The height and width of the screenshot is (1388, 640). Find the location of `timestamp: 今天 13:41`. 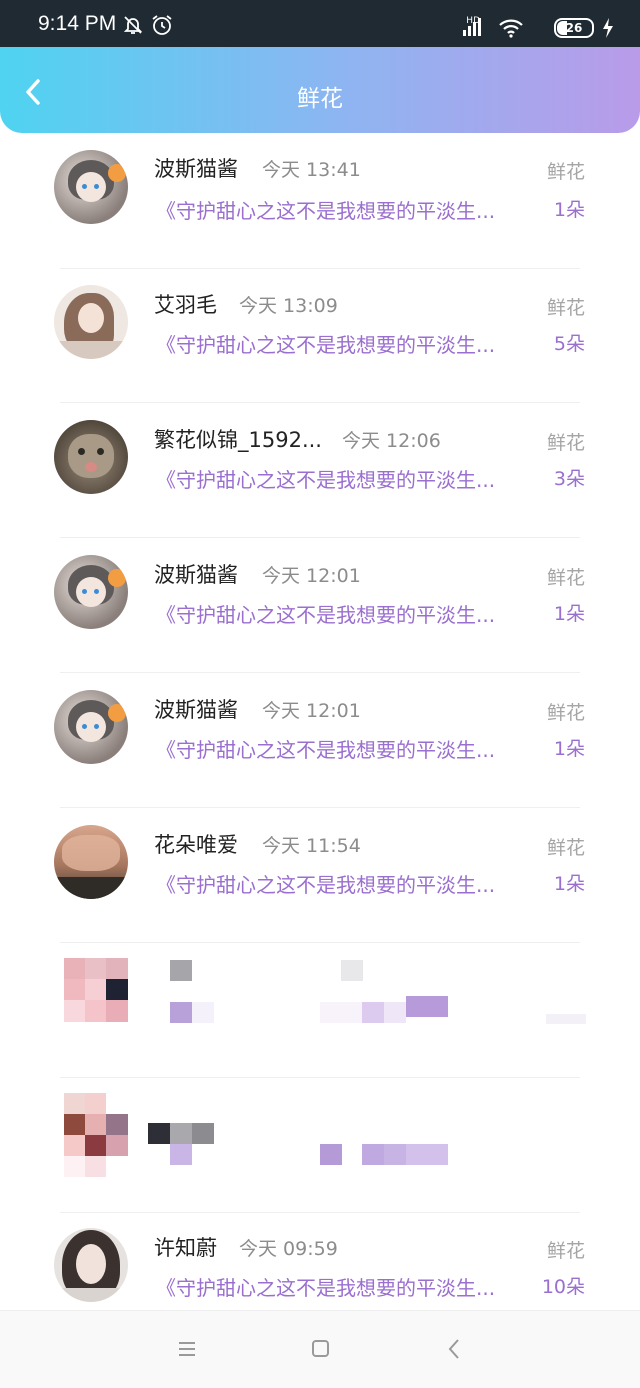

timestamp: 今天 13:41 is located at coordinates (311, 170).